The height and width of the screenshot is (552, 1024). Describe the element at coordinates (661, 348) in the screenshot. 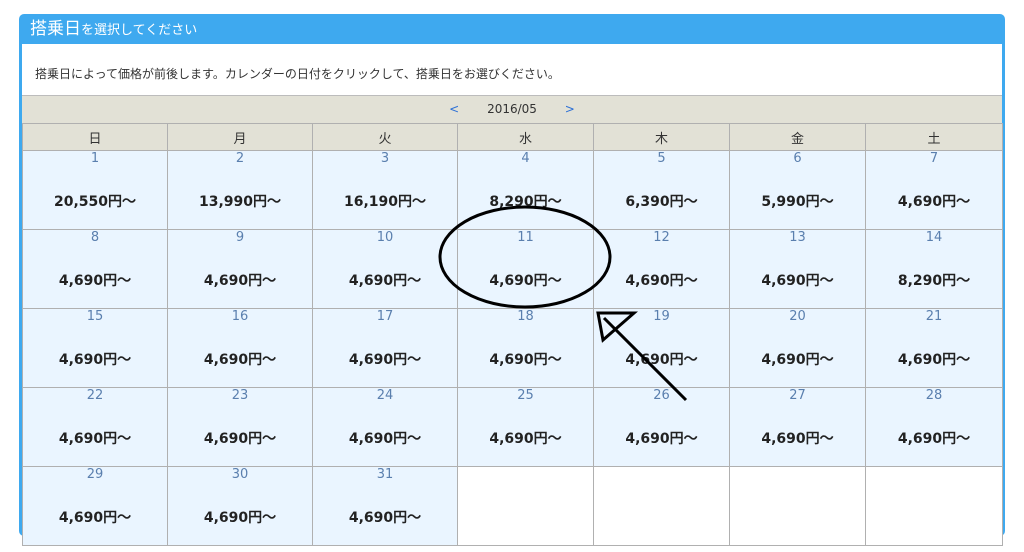

I see `calendar-day-cell: 19 4,690円～` at that location.